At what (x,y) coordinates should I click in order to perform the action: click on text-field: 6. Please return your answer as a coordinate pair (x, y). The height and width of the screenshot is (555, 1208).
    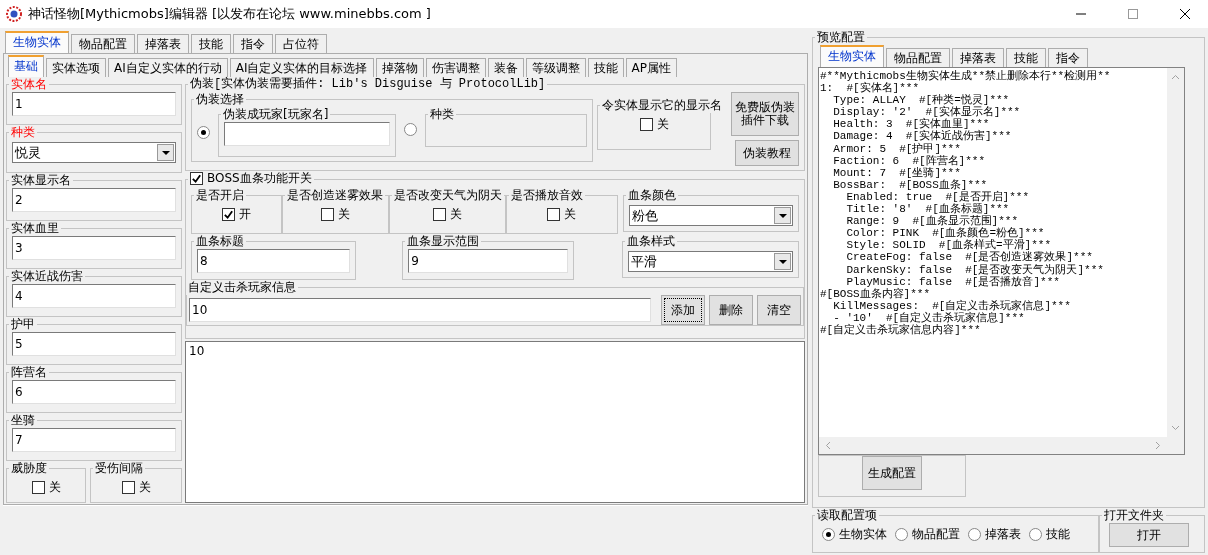
    Looking at the image, I should click on (94, 392).